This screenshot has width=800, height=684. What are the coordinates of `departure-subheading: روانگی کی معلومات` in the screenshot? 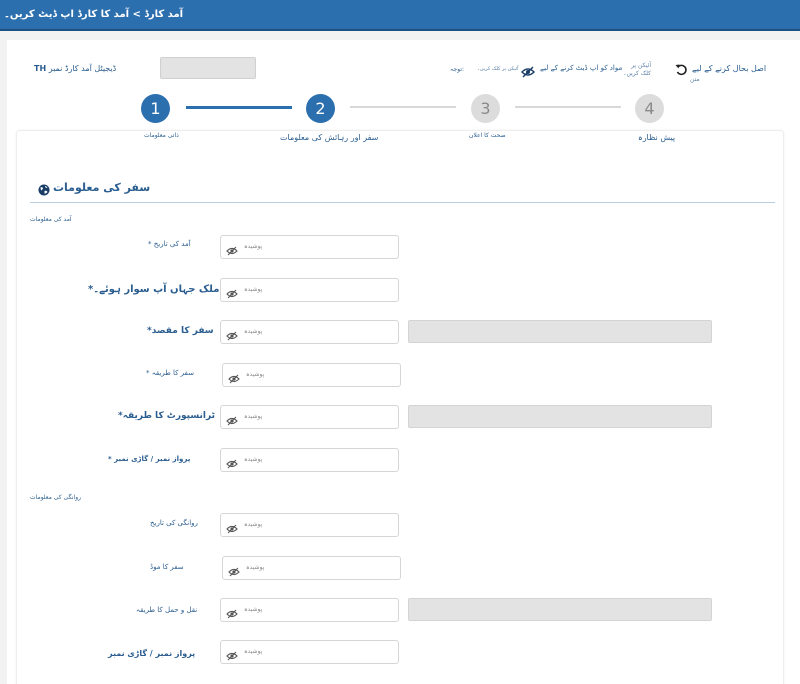 It's located at (56, 497).